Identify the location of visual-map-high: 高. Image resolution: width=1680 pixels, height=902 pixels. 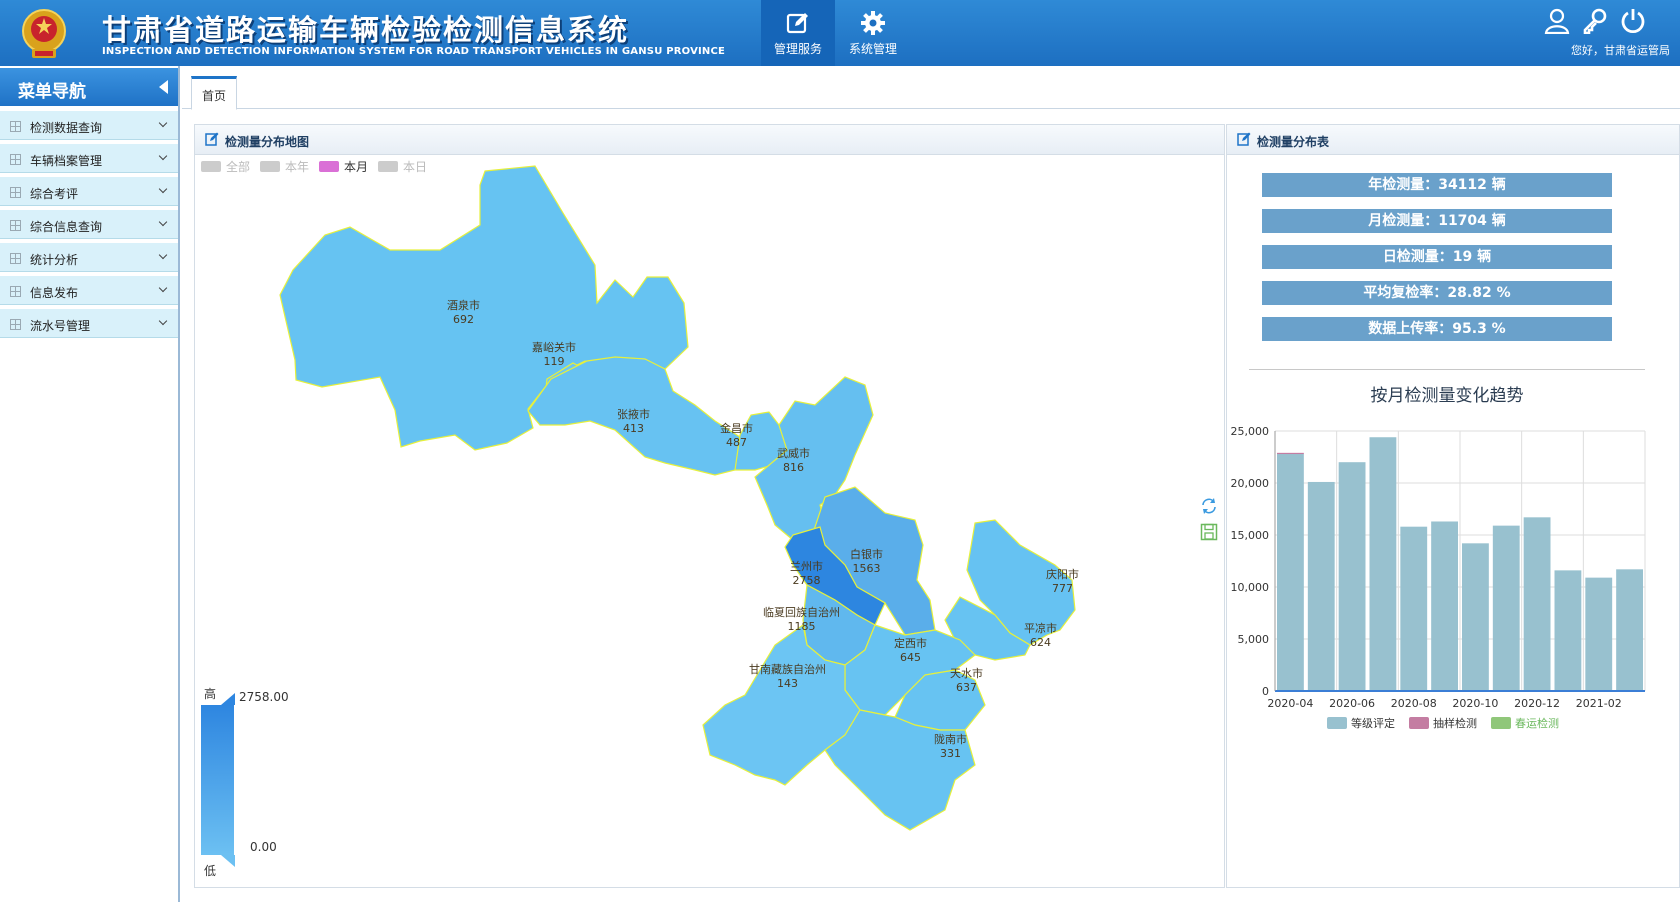
(210, 694).